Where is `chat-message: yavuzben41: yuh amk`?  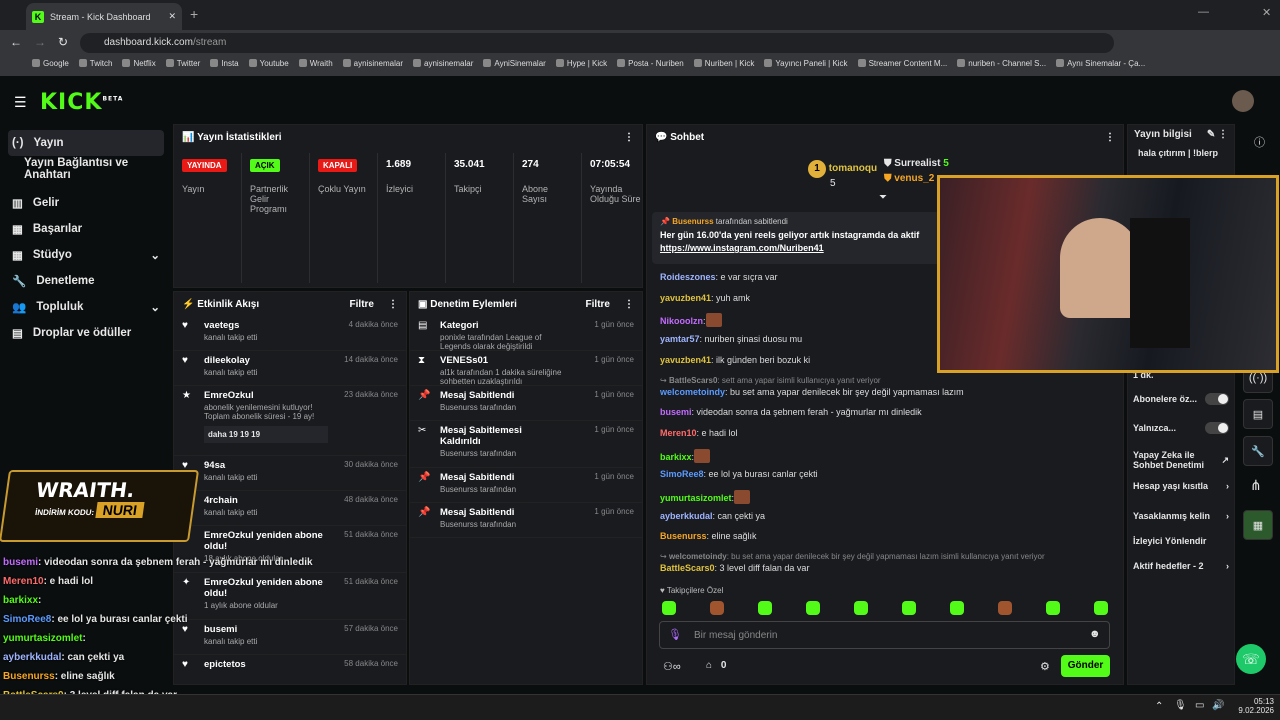 chat-message: yavuzben41: yuh amk is located at coordinates (705, 298).